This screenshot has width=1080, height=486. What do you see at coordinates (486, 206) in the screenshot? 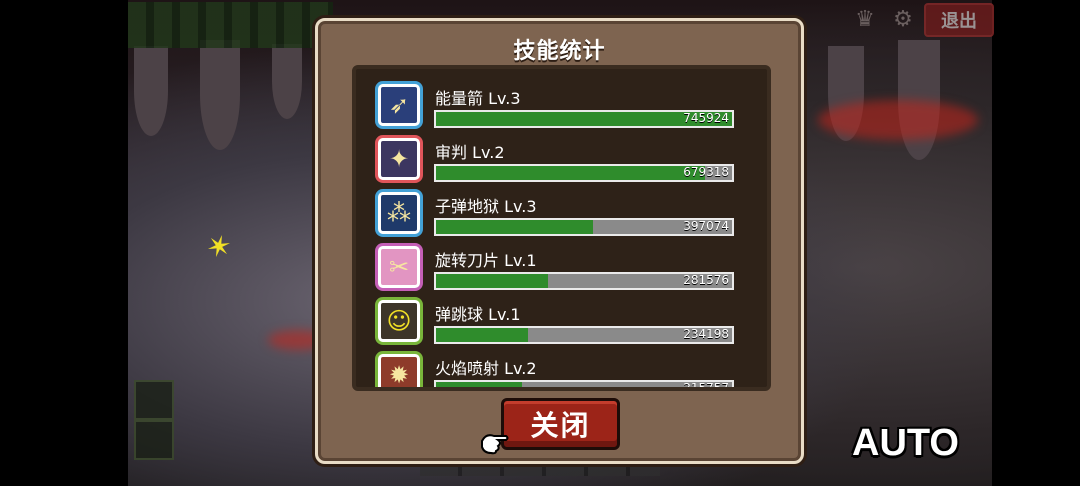
I see `skill-name: 子弹地狱 Lv.3` at bounding box center [486, 206].